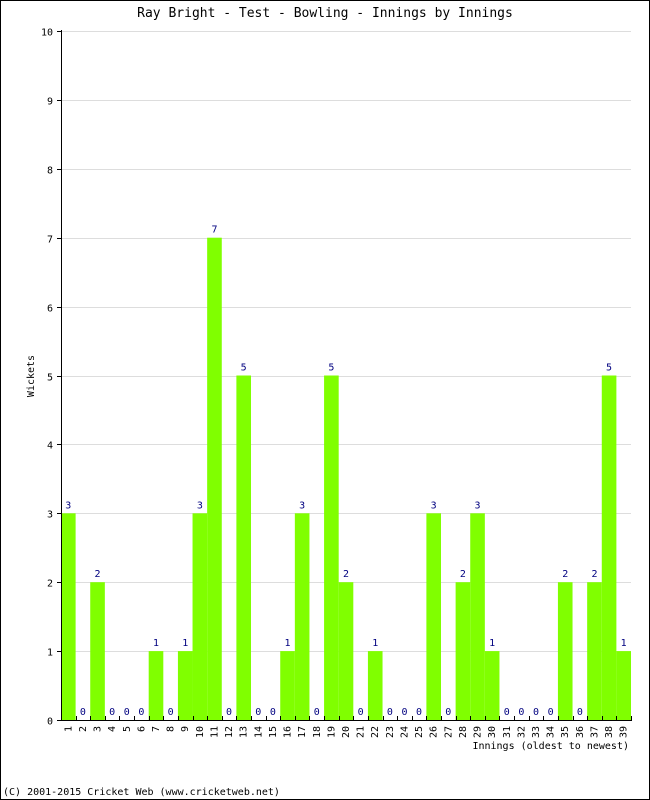  I want to click on y-axis-label: Wickets, so click(31, 376).